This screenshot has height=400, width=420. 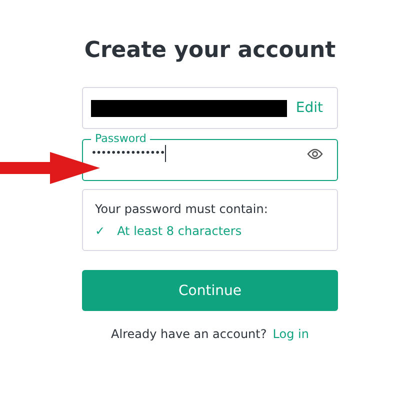 I want to click on login-prompt: Already have an account?, so click(x=189, y=334).